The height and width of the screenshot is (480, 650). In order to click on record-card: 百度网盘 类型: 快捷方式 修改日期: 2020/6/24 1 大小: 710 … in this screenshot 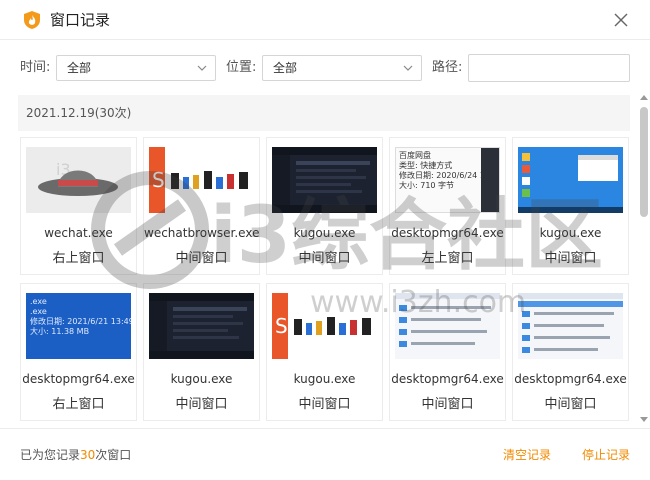, I will do `click(447, 206)`.